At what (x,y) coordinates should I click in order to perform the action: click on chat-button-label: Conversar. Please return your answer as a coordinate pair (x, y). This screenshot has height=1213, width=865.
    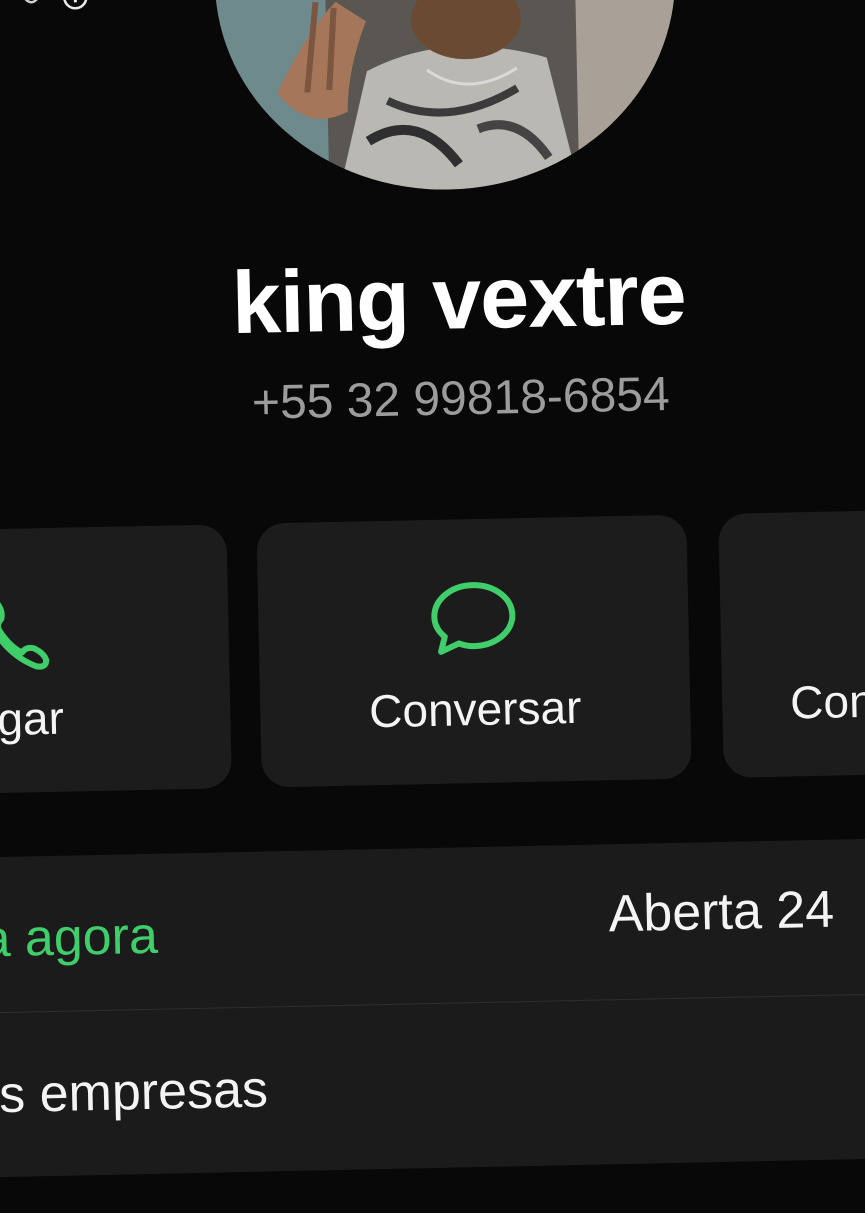
    Looking at the image, I should click on (475, 709).